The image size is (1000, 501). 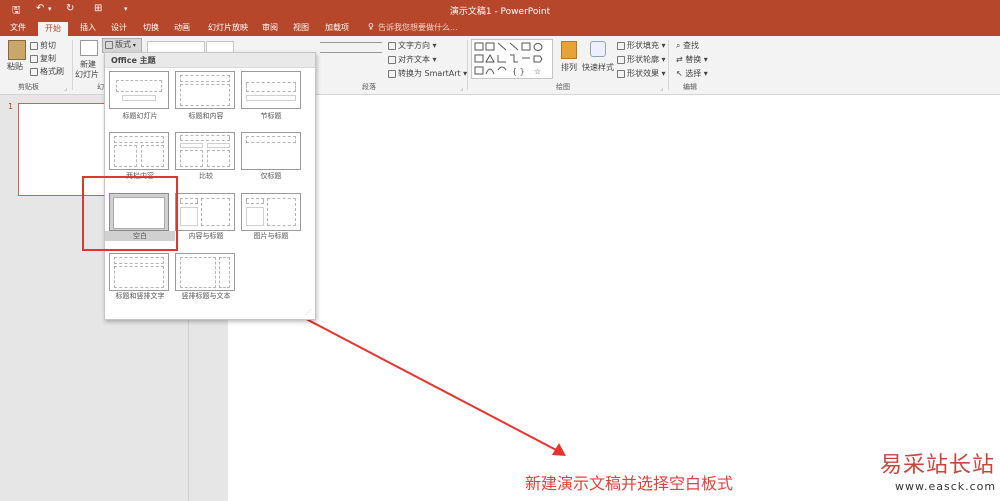 What do you see at coordinates (308, 312) in the screenshot?
I see `resize-grip-icon: ⋰` at bounding box center [308, 312].